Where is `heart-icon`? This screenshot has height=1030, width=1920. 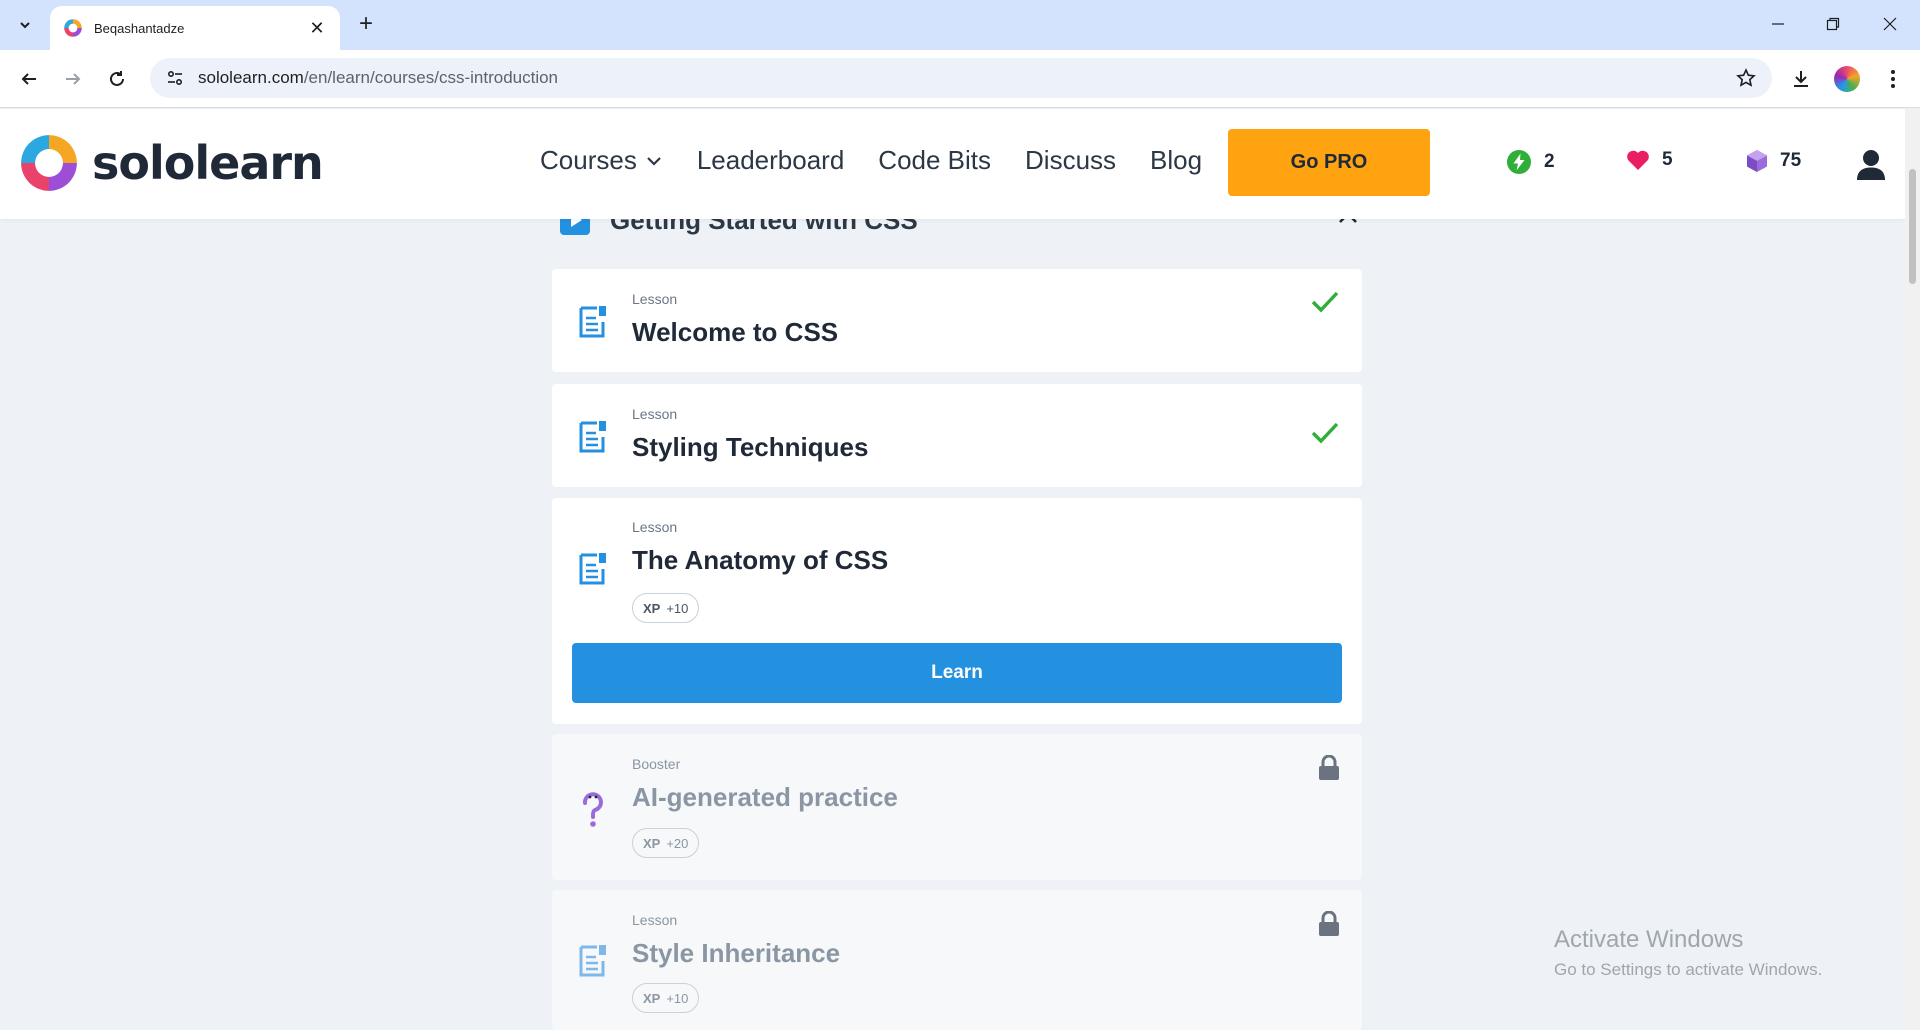
heart-icon is located at coordinates (1638, 160).